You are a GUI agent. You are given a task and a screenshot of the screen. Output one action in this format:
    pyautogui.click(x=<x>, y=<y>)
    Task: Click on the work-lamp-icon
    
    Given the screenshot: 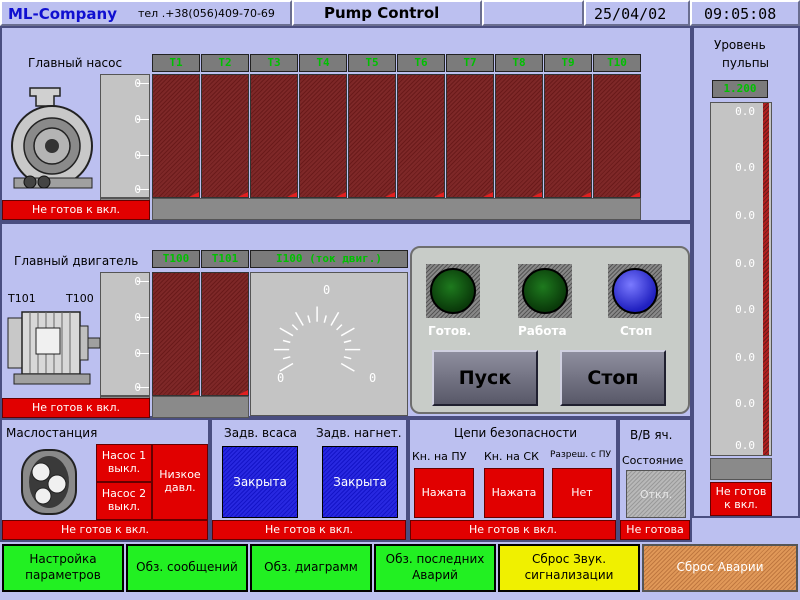 What is the action you would take?
    pyautogui.click(x=545, y=291)
    